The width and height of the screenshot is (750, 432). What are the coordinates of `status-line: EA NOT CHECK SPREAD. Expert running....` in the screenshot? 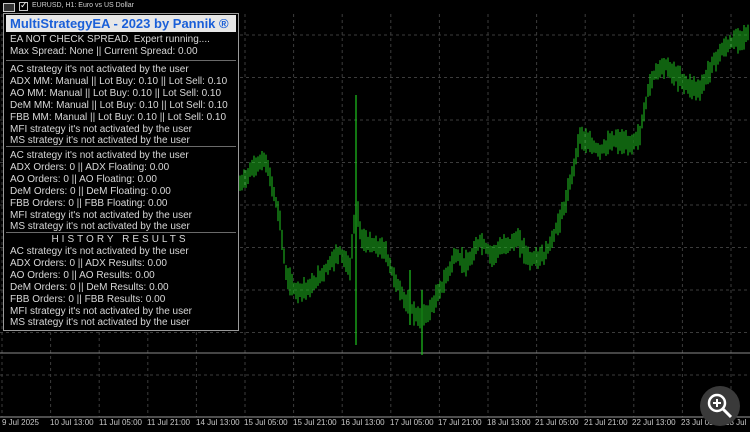 It's located at (110, 39).